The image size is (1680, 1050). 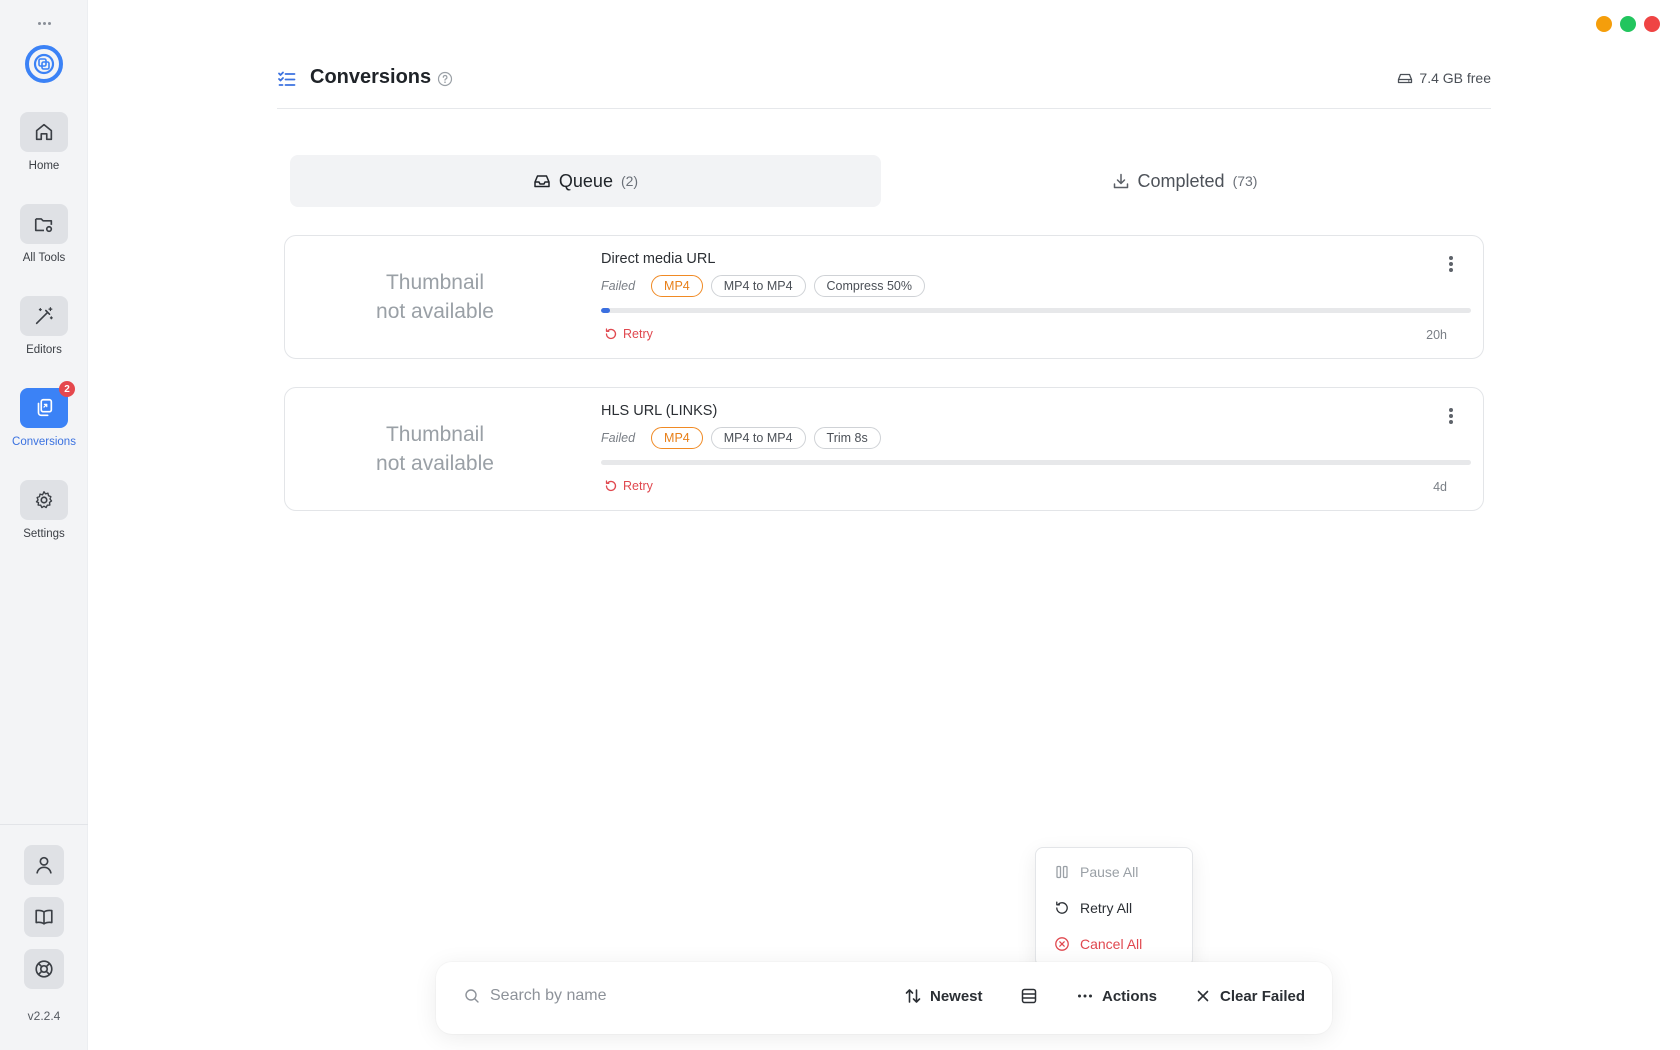 What do you see at coordinates (1029, 996) in the screenshot?
I see `view-toggle-button` at bounding box center [1029, 996].